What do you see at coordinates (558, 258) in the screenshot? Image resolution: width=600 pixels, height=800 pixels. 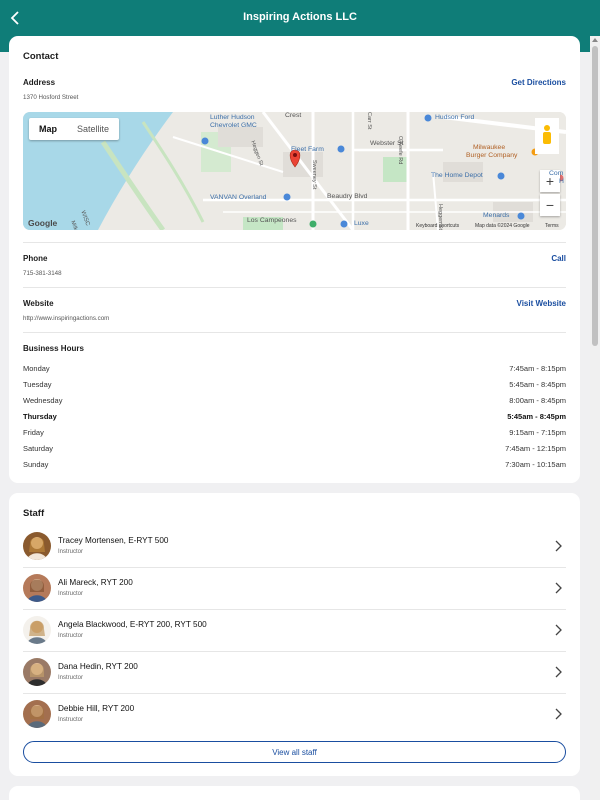 I see `call-link: Call` at bounding box center [558, 258].